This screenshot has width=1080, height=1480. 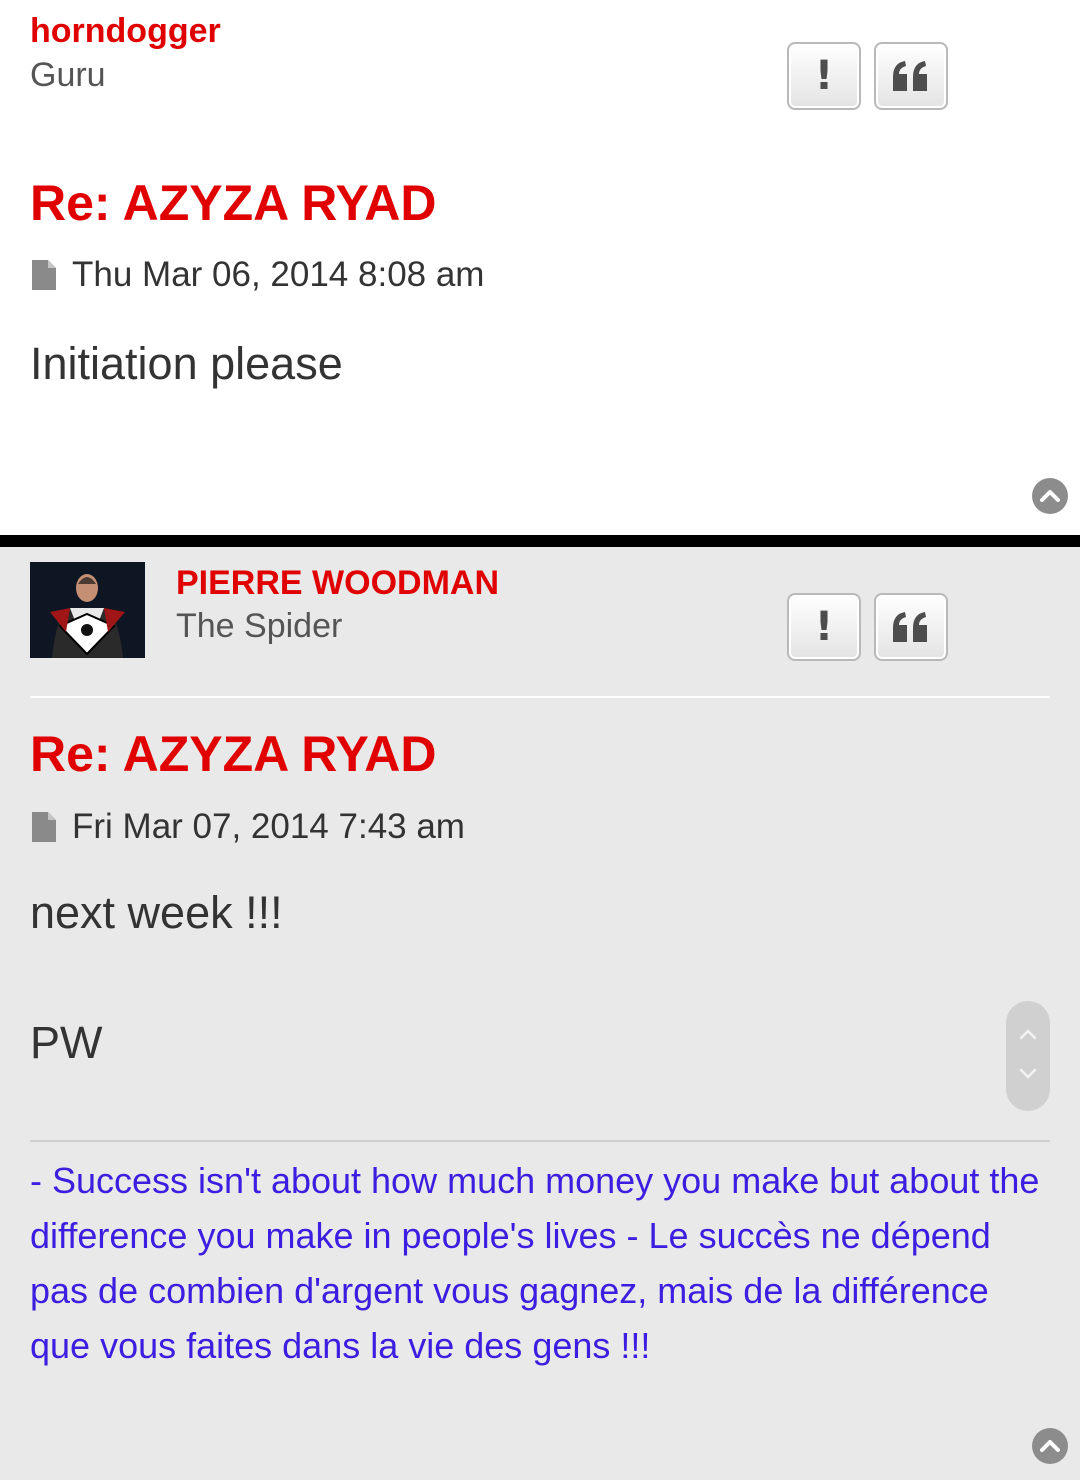 What do you see at coordinates (259, 626) in the screenshot?
I see `author-rank: The Spider` at bounding box center [259, 626].